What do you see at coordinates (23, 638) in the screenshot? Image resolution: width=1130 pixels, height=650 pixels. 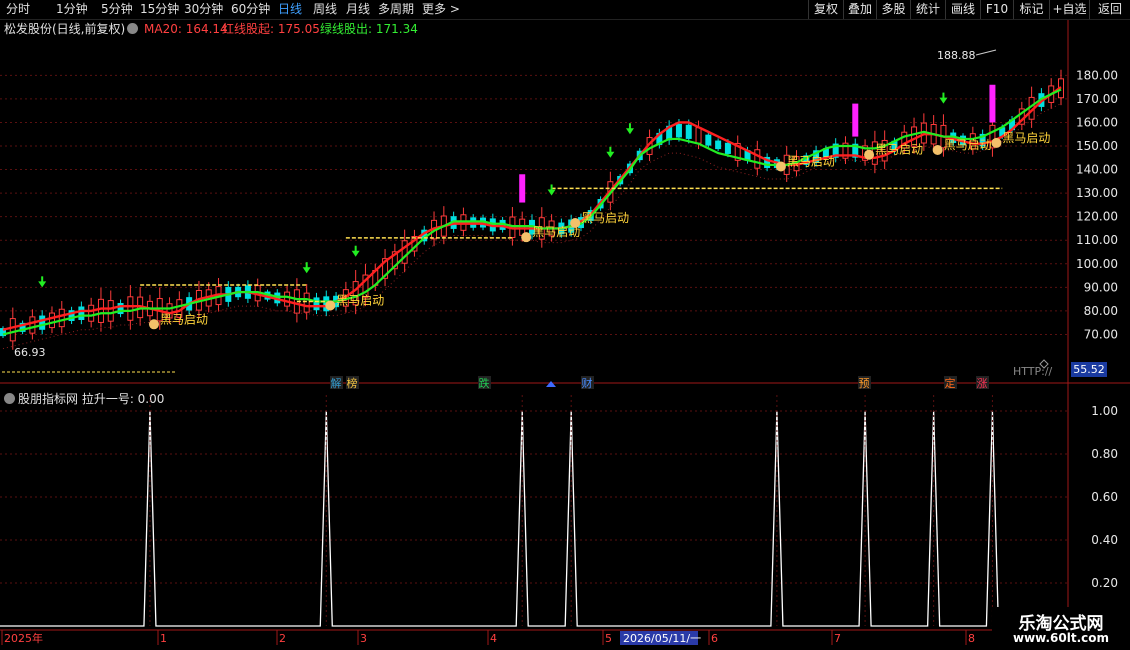 I see `date-label: 2025年` at bounding box center [23, 638].